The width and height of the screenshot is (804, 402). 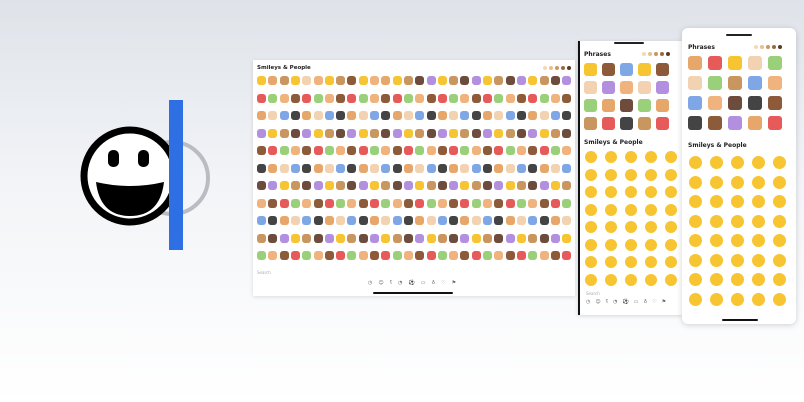 What do you see at coordinates (588, 302) in the screenshot?
I see `clock-icon: ◷` at bounding box center [588, 302].